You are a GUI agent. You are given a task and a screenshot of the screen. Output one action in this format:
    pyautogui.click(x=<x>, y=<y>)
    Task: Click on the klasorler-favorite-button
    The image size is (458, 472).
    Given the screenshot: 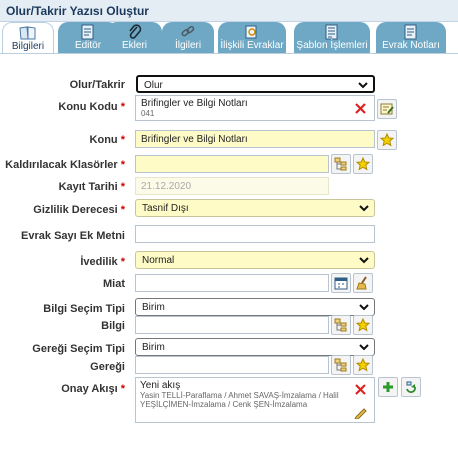 What is the action you would take?
    pyautogui.click(x=363, y=164)
    